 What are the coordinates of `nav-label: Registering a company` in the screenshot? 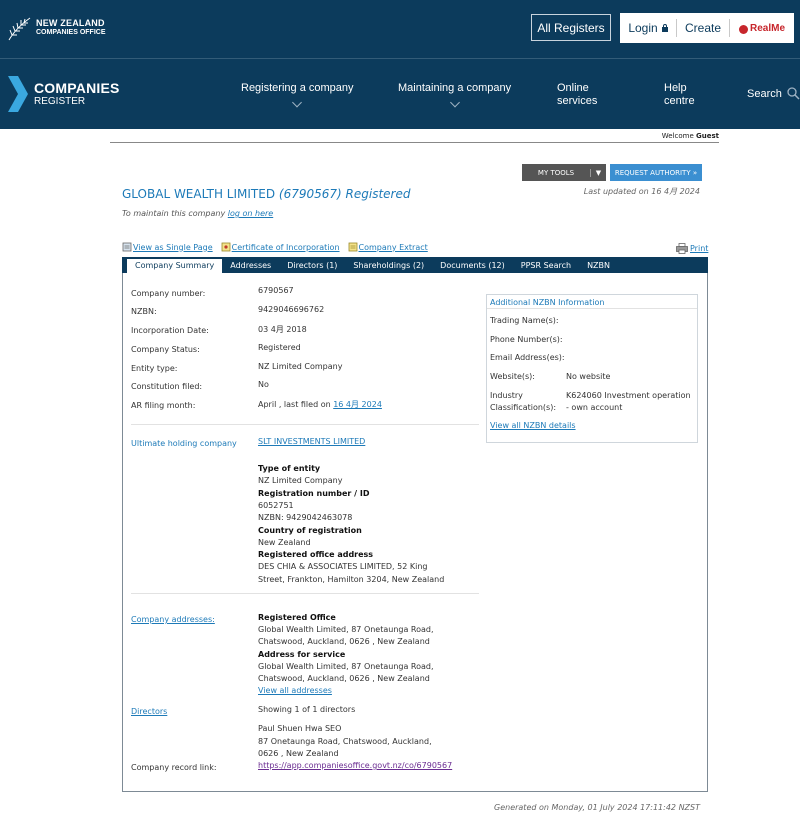 It's located at (297, 88).